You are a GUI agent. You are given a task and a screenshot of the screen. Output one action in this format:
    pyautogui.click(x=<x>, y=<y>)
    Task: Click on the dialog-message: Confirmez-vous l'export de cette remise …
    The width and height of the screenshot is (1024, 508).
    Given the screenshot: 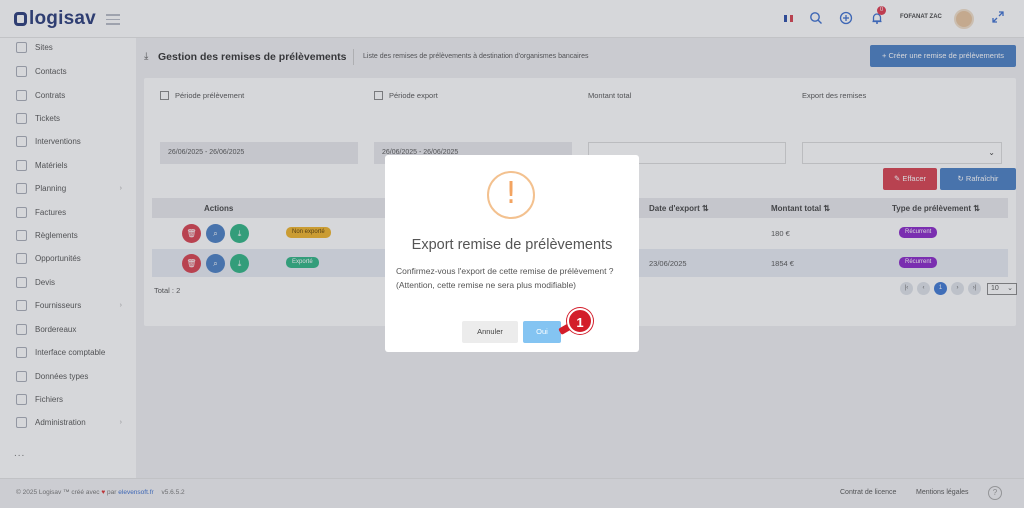 What is the action you would take?
    pyautogui.click(x=505, y=278)
    